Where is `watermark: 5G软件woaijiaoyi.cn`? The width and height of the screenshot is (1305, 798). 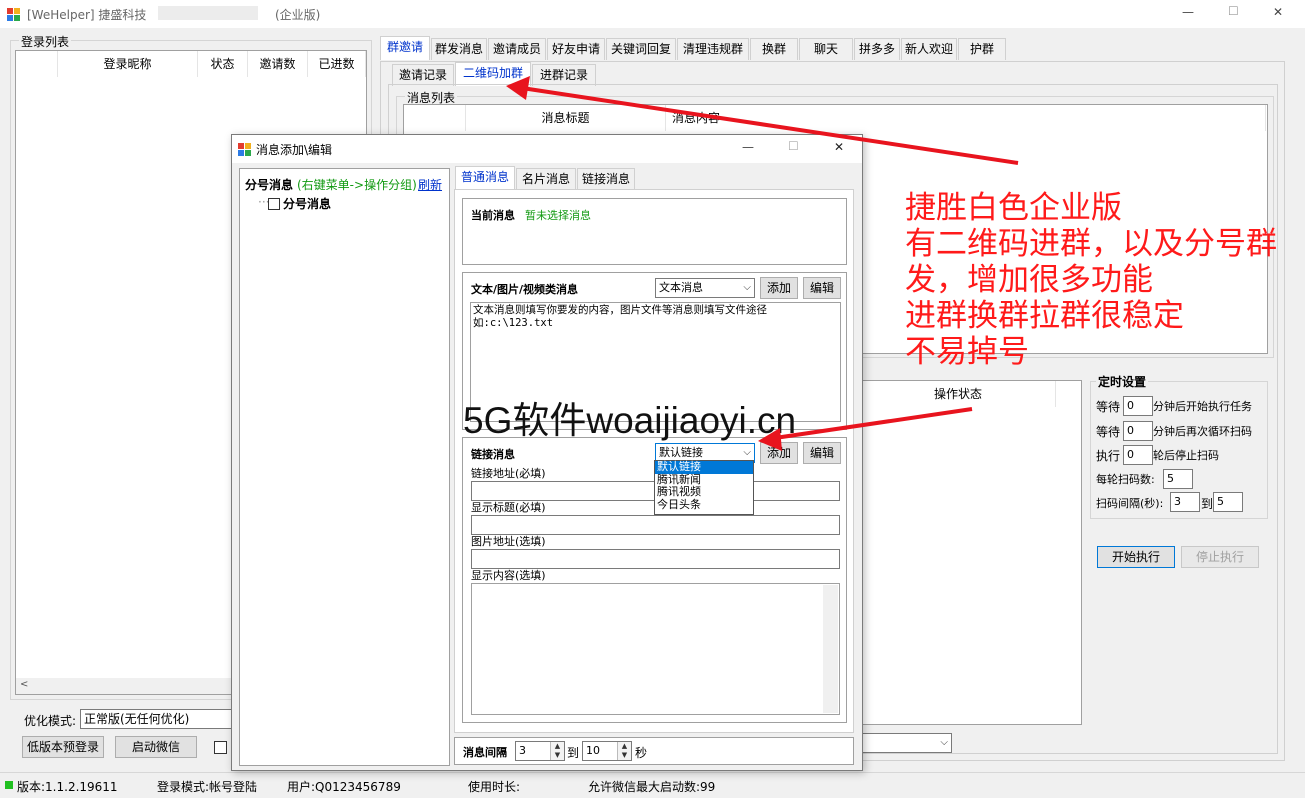 watermark: 5G软件woaijiaoyi.cn is located at coordinates (630, 420).